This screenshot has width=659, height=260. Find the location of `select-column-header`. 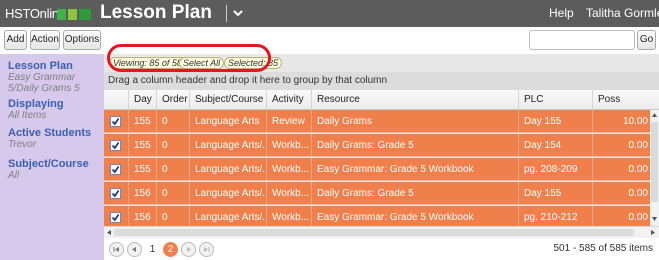

select-column-header is located at coordinates (116, 100).